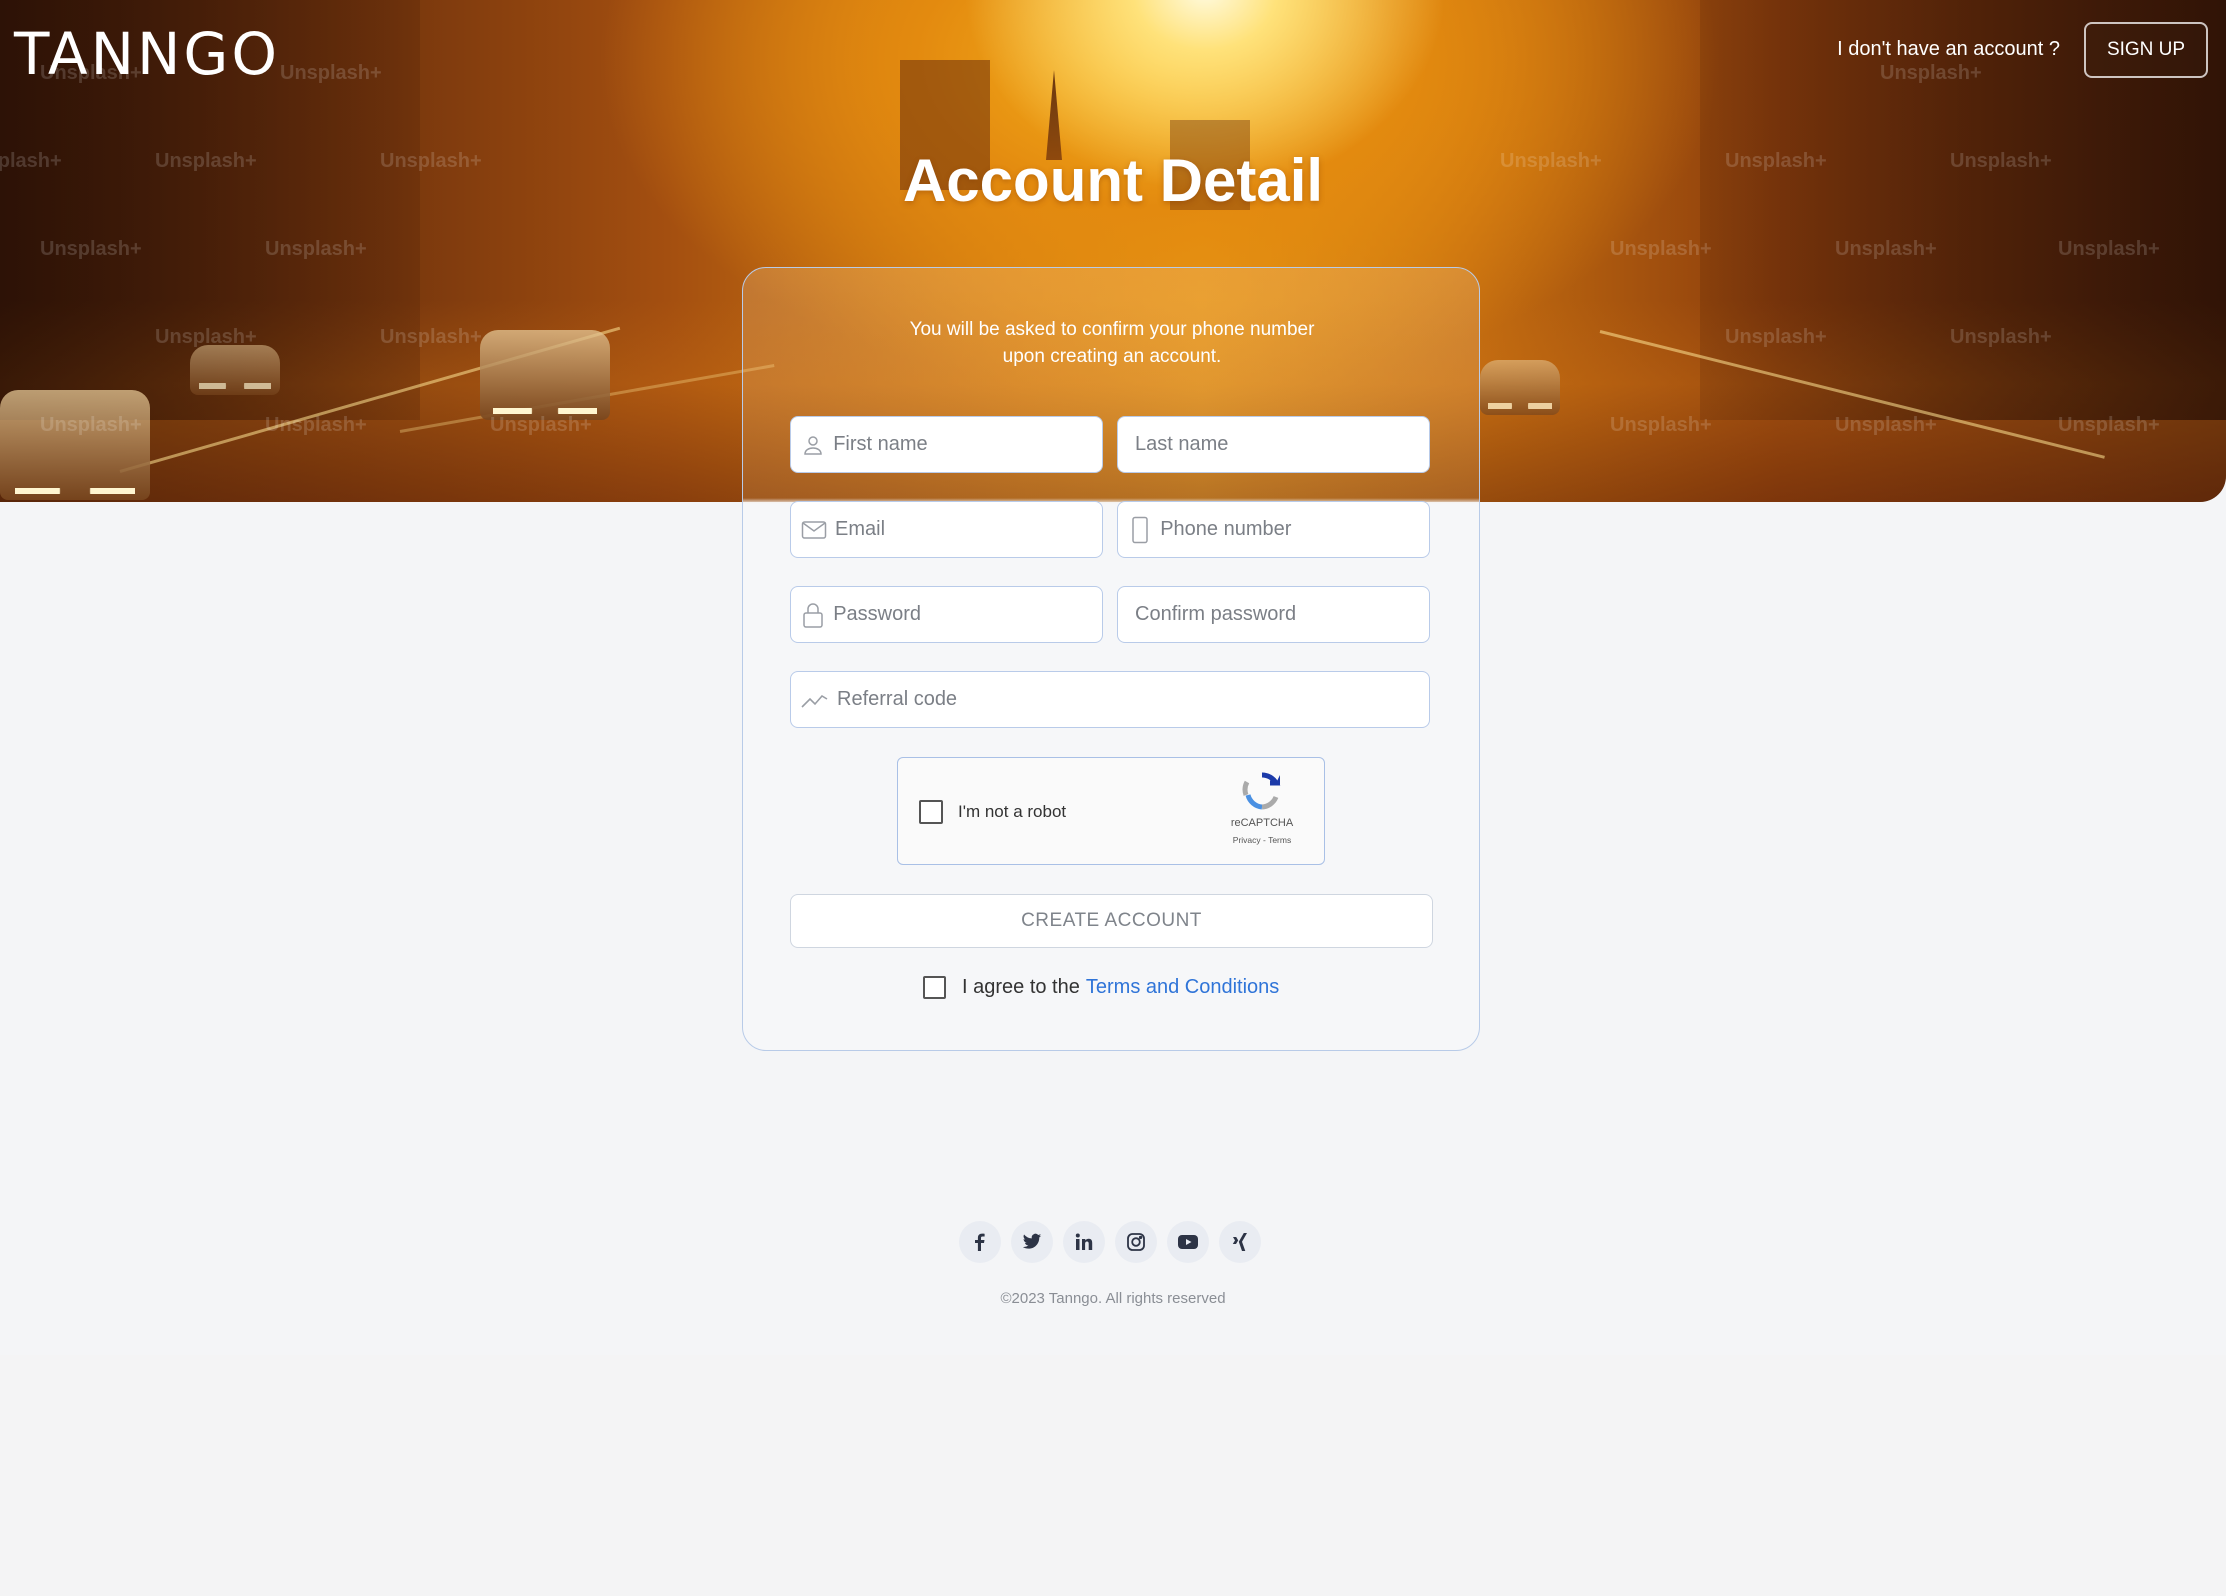  Describe the element at coordinates (1112, 356) in the screenshot. I see `notice-line: upon creating an account.` at that location.